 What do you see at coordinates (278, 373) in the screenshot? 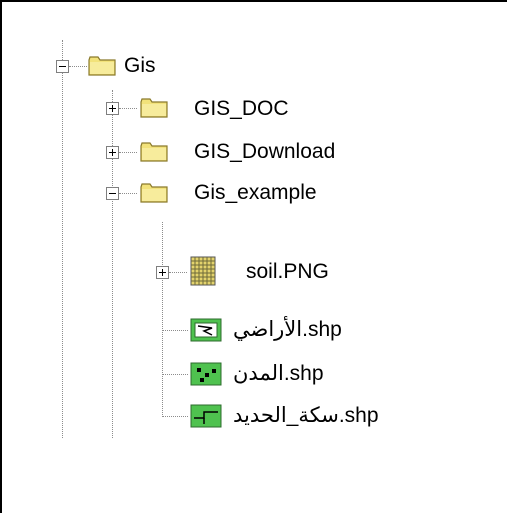
I see `tree-node-label: المدن.shp` at bounding box center [278, 373].